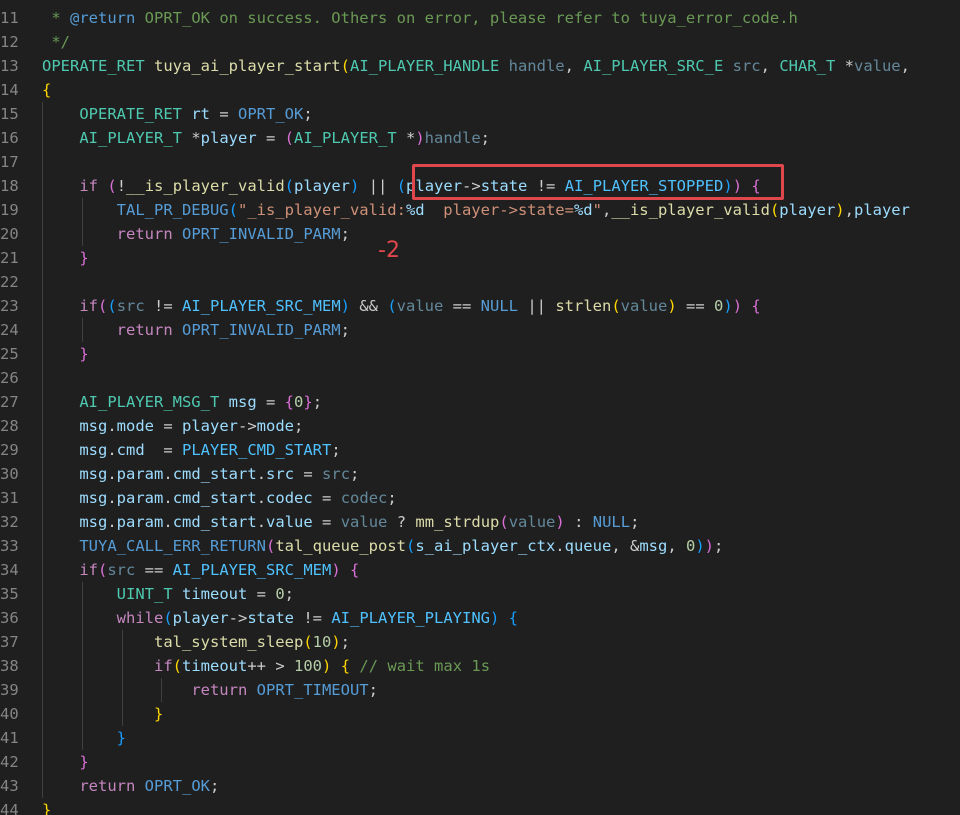 The width and height of the screenshot is (960, 815). I want to click on code-line: 25 }, so click(480, 354).